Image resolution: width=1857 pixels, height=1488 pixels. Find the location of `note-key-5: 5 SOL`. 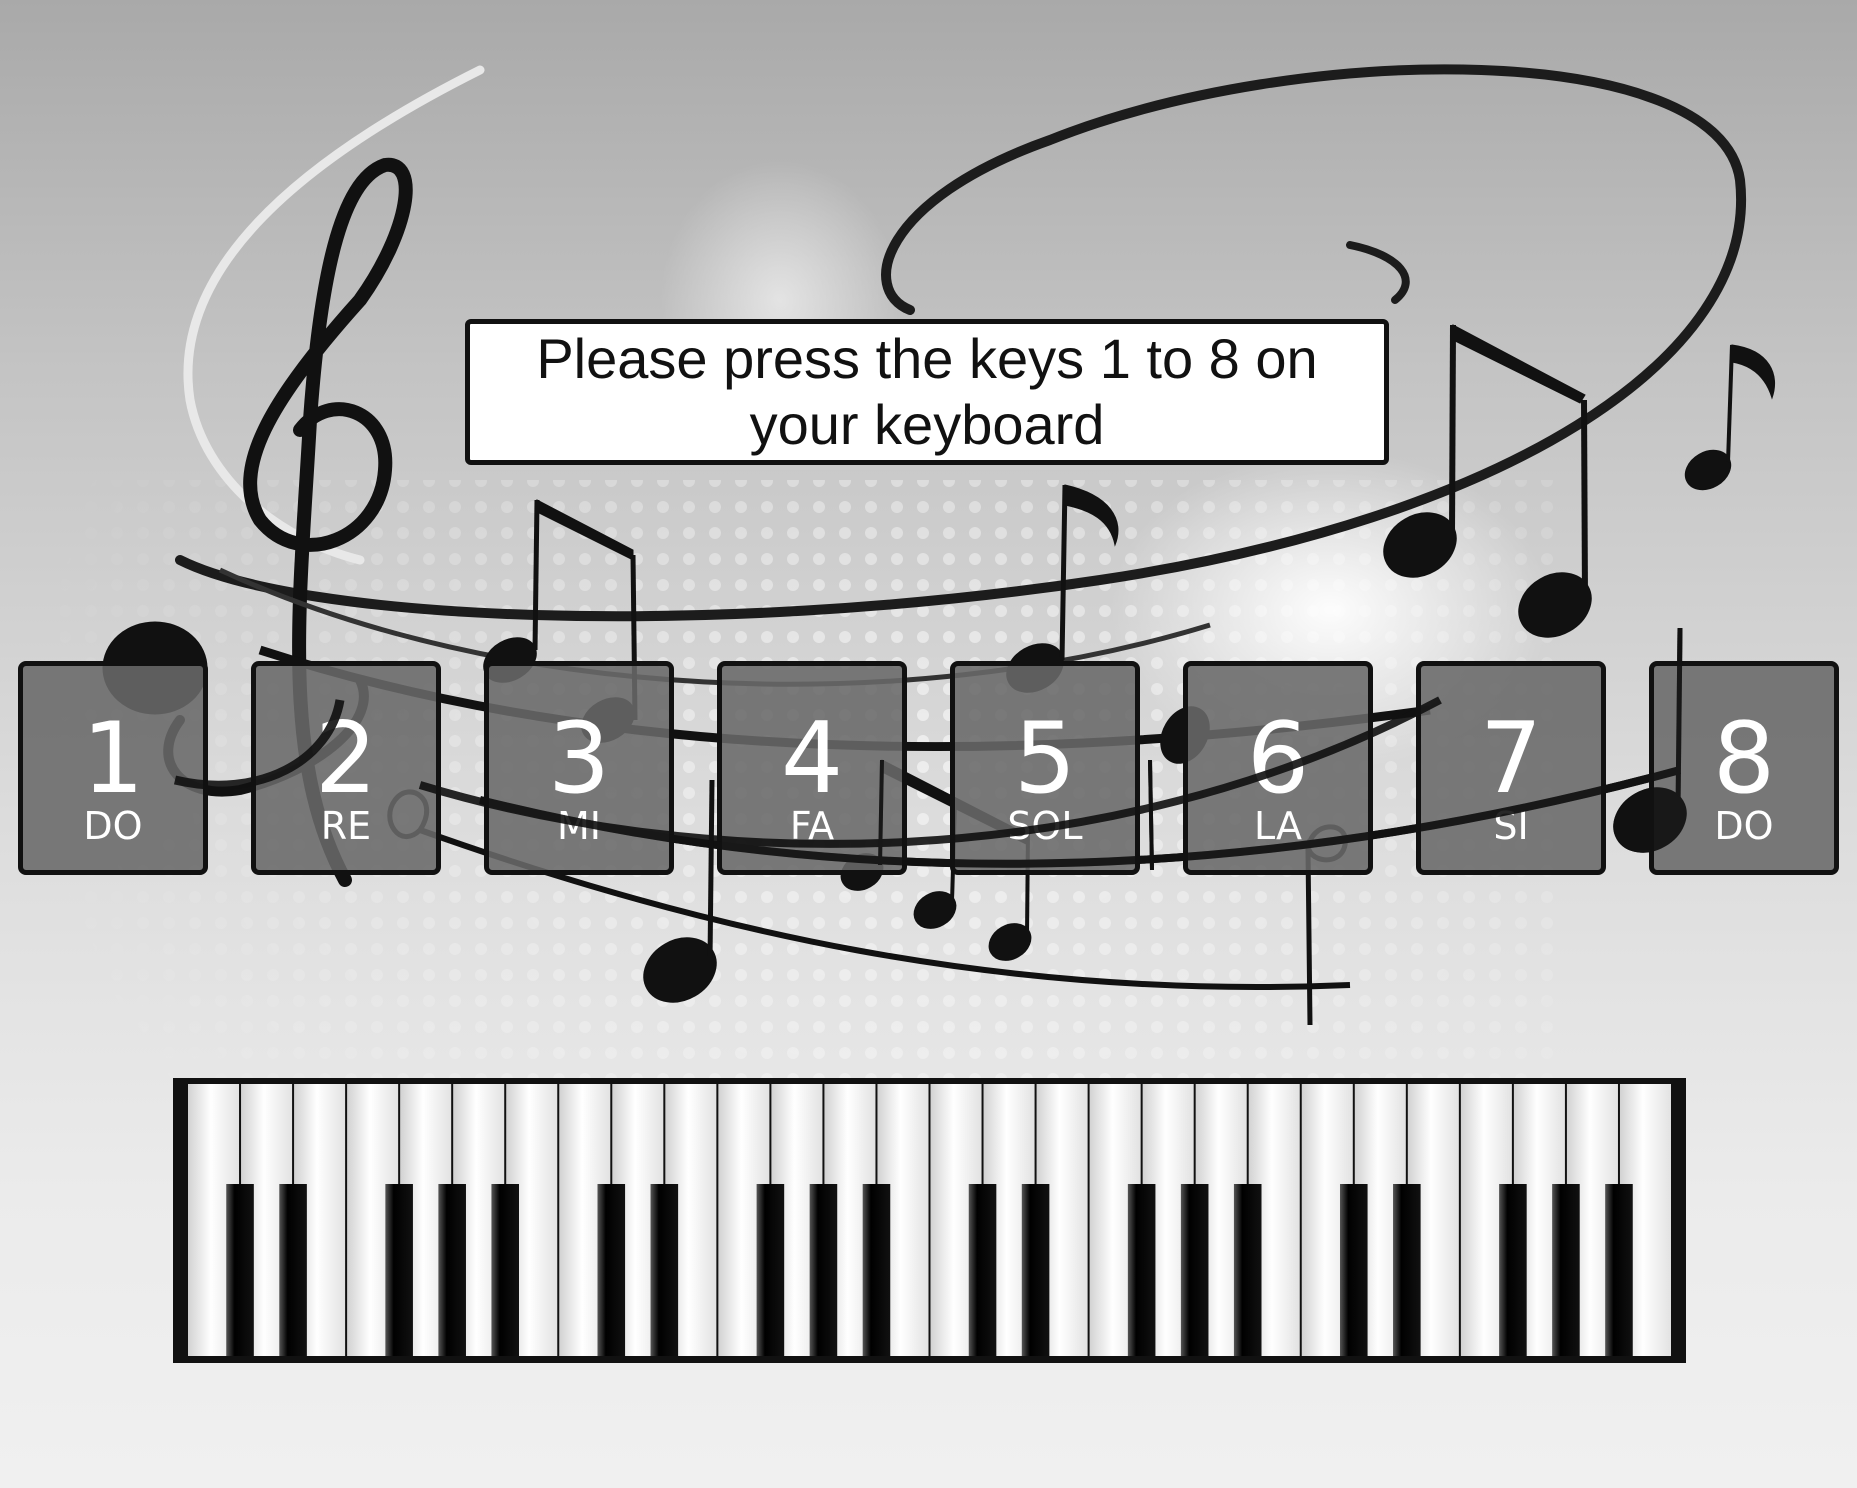

note-key-5: 5 SOL is located at coordinates (1045, 768).